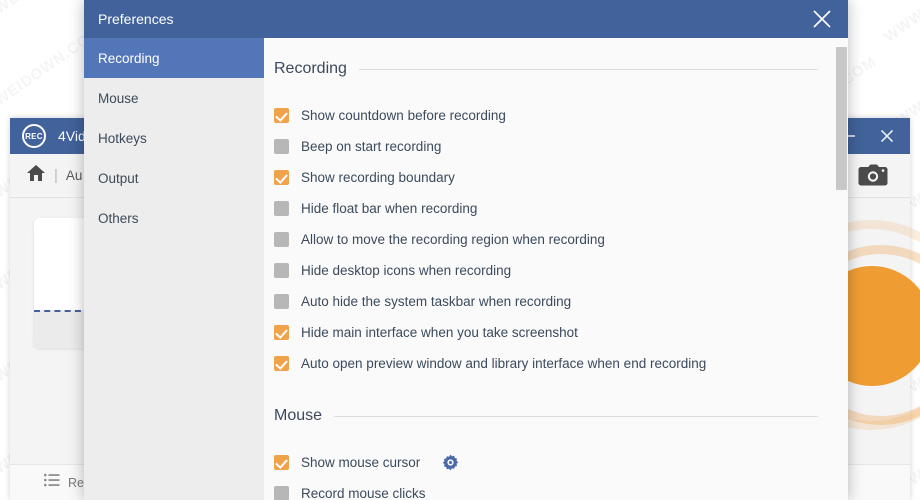 The height and width of the screenshot is (500, 920). I want to click on gear-icon, so click(450, 462).